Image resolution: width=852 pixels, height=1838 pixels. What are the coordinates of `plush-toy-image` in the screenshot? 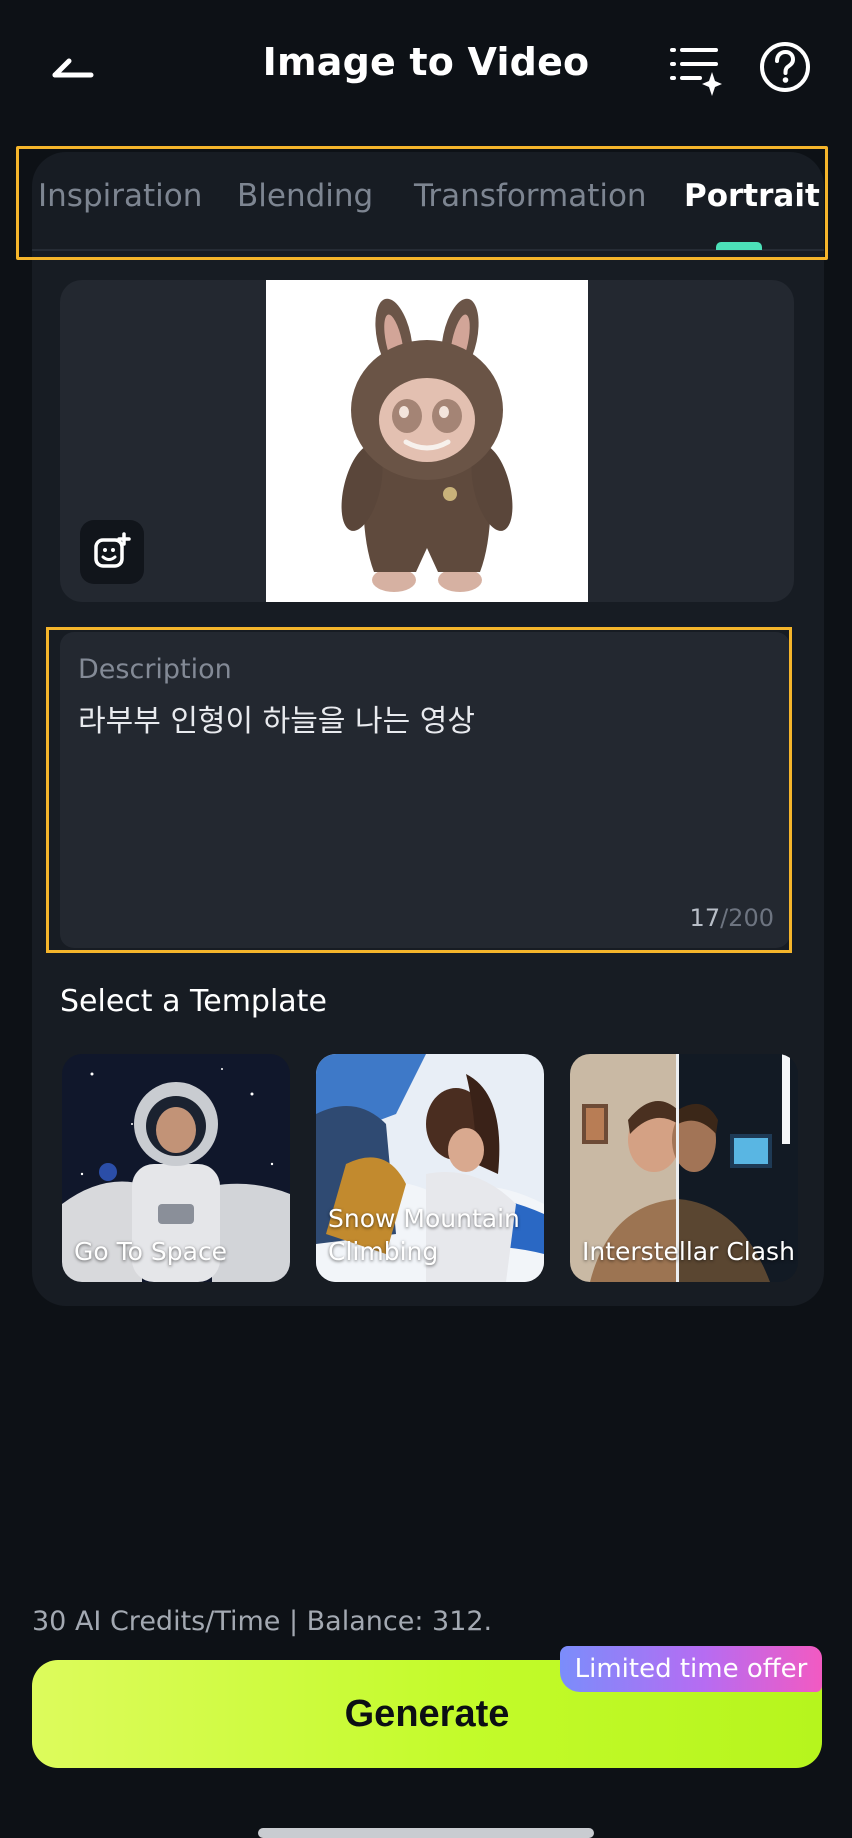 It's located at (427, 441).